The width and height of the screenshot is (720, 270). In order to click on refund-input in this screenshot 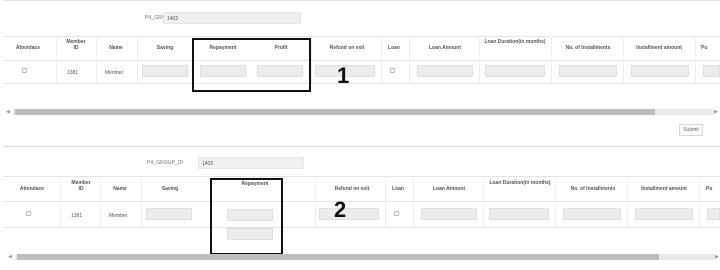, I will do `click(349, 214)`.